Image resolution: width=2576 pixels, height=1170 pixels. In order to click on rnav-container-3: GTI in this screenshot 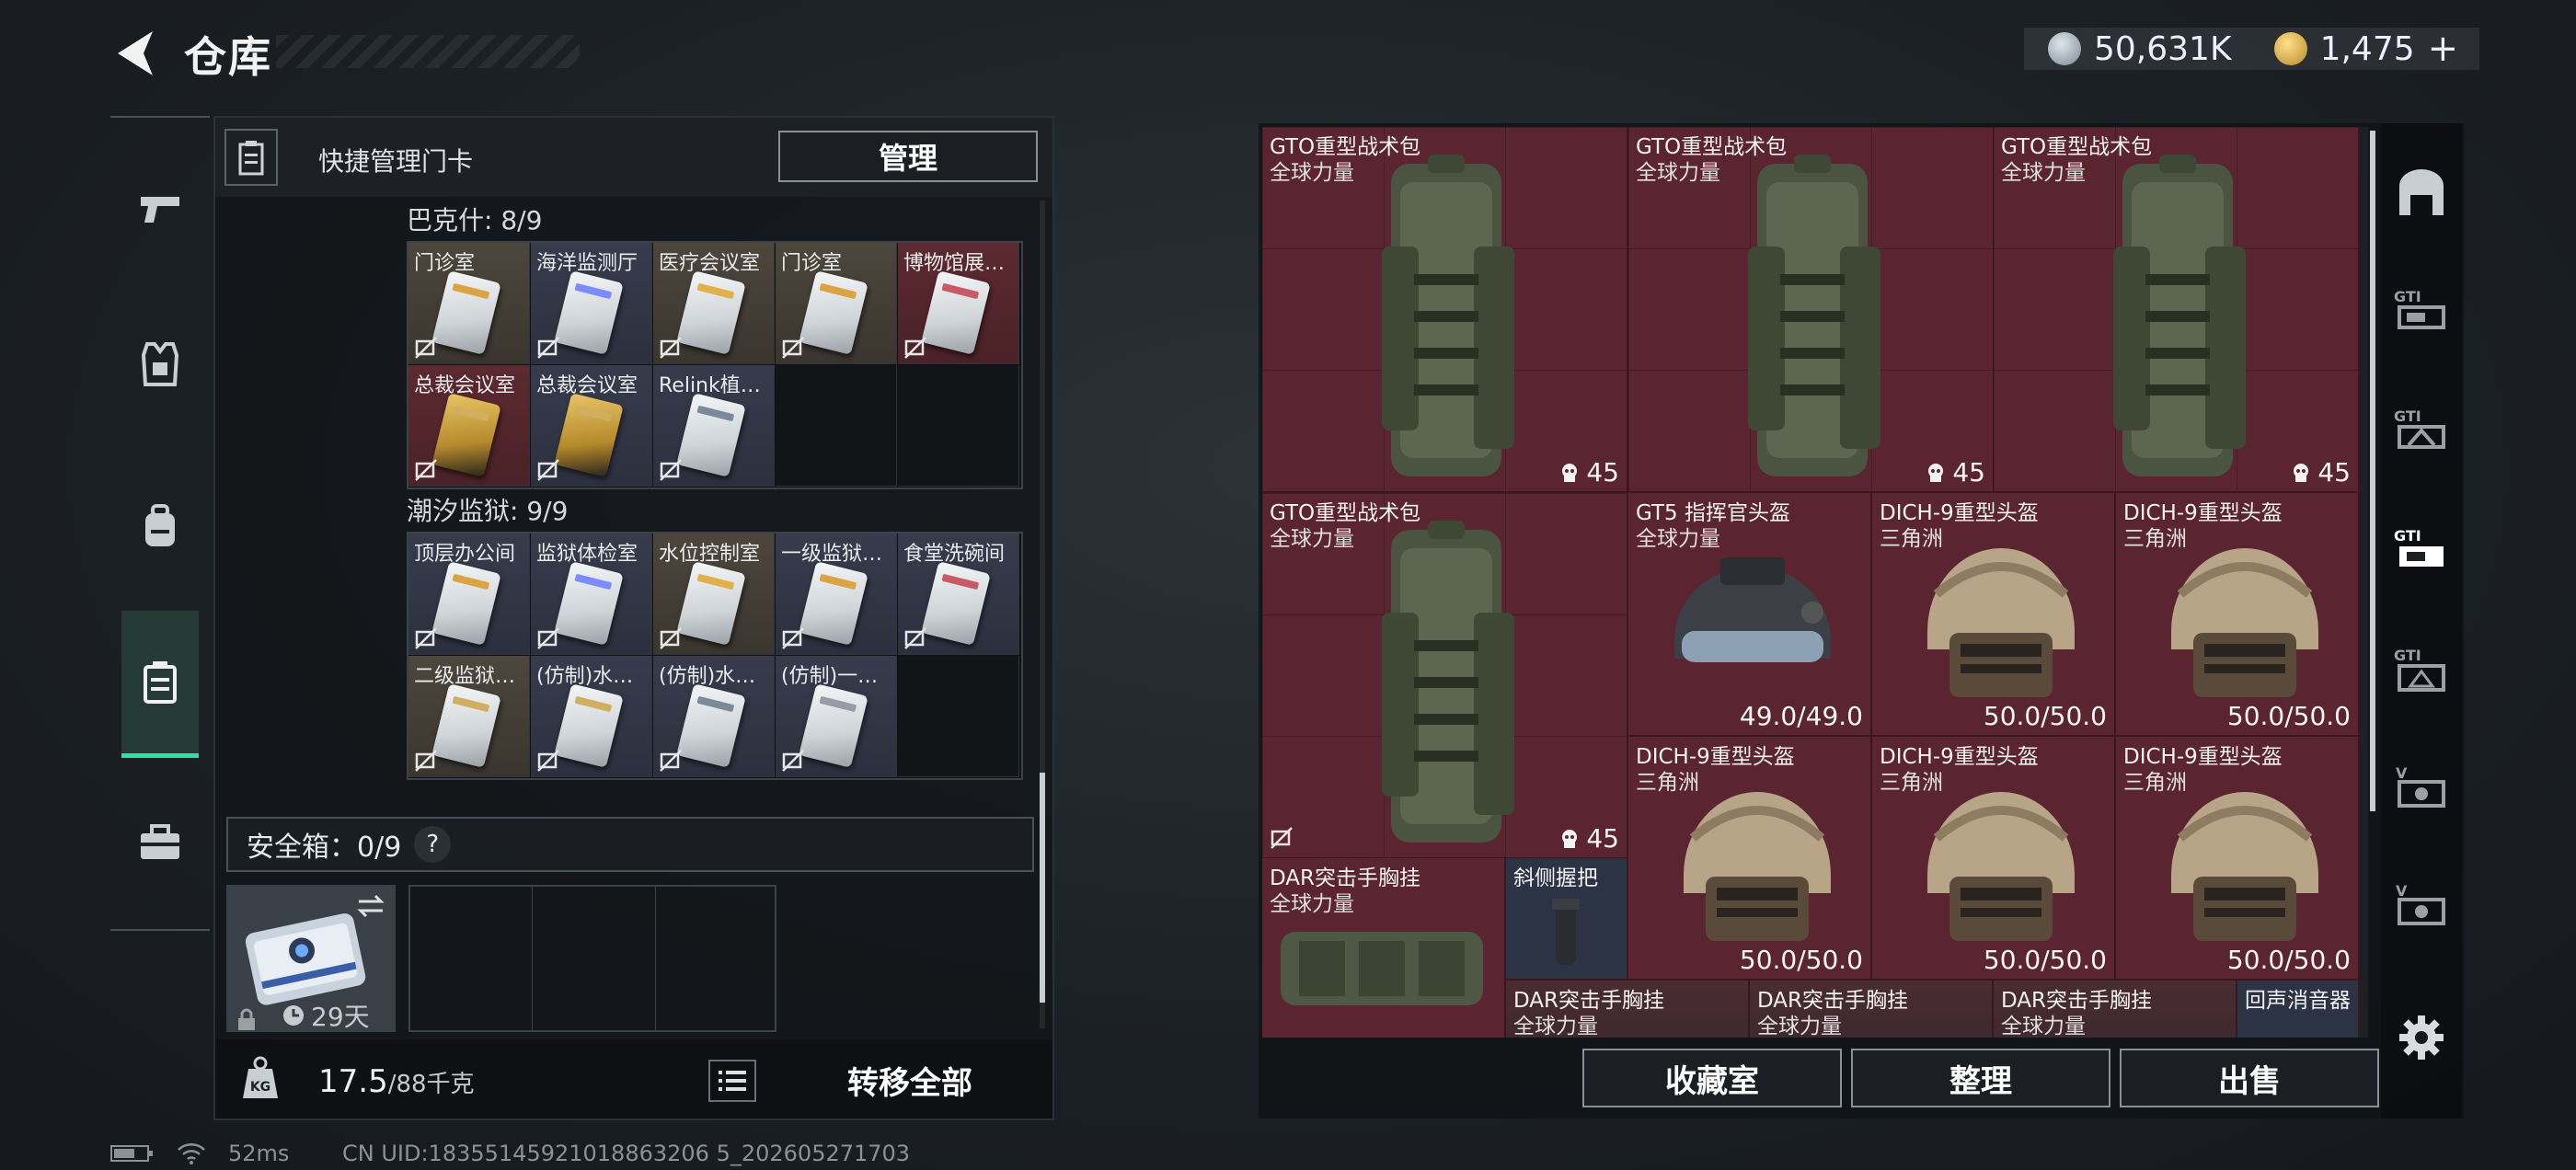, I will do `click(2421, 550)`.